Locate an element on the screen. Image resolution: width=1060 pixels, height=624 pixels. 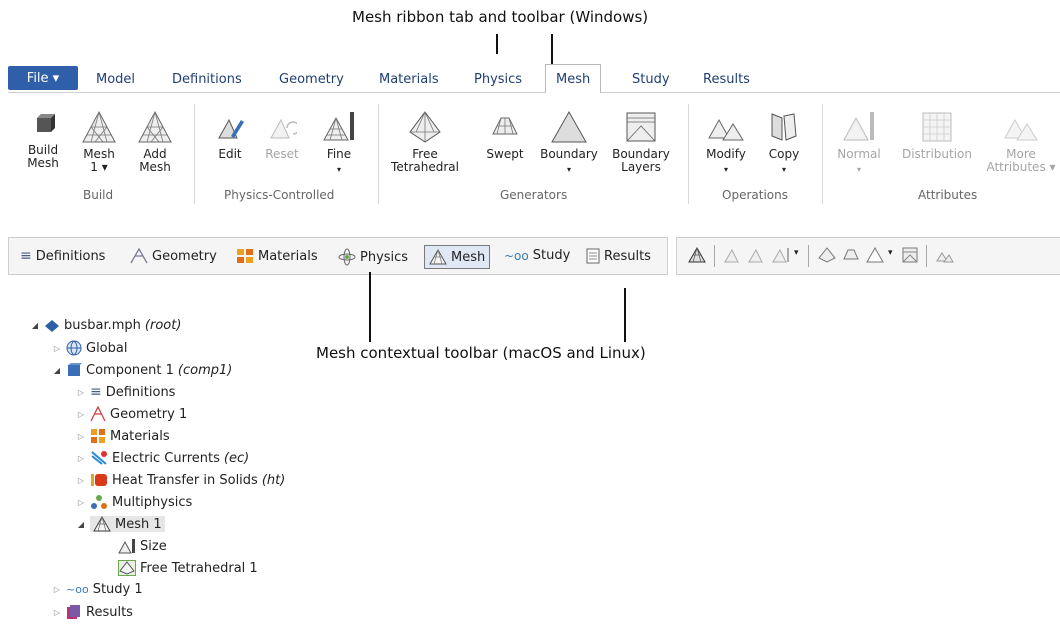
toolbar-item-materials: Materials is located at coordinates (277, 256).